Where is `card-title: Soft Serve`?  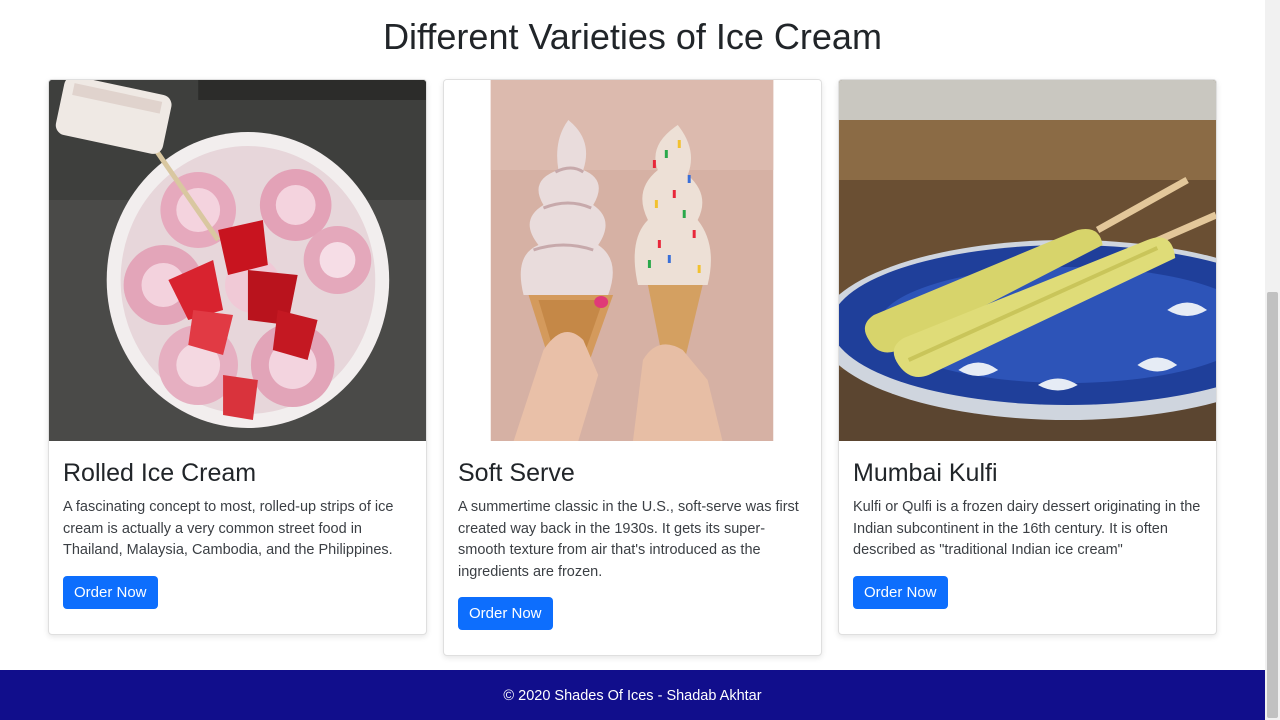
card-title: Soft Serve is located at coordinates (516, 473).